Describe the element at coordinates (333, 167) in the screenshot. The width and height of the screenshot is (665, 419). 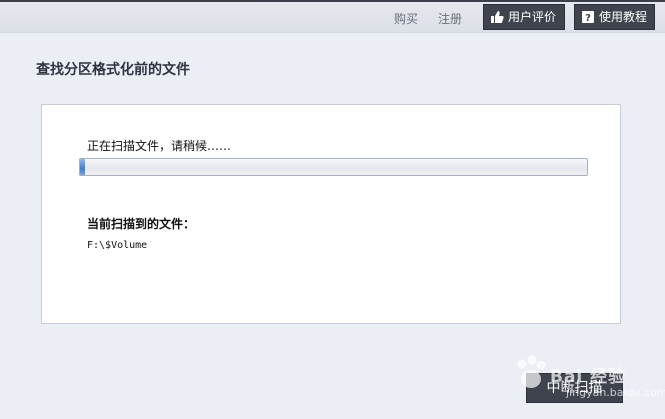
I see `scan-progress-bar` at that location.